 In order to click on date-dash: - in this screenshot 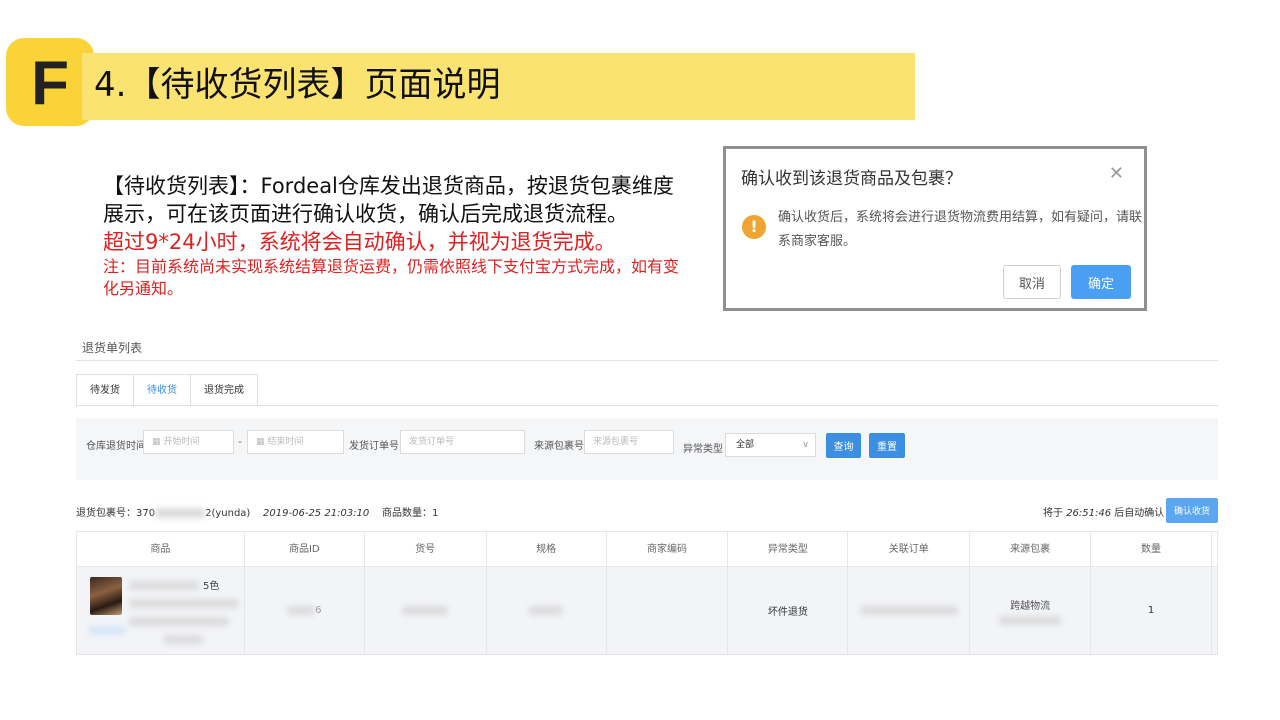, I will do `click(240, 441)`.